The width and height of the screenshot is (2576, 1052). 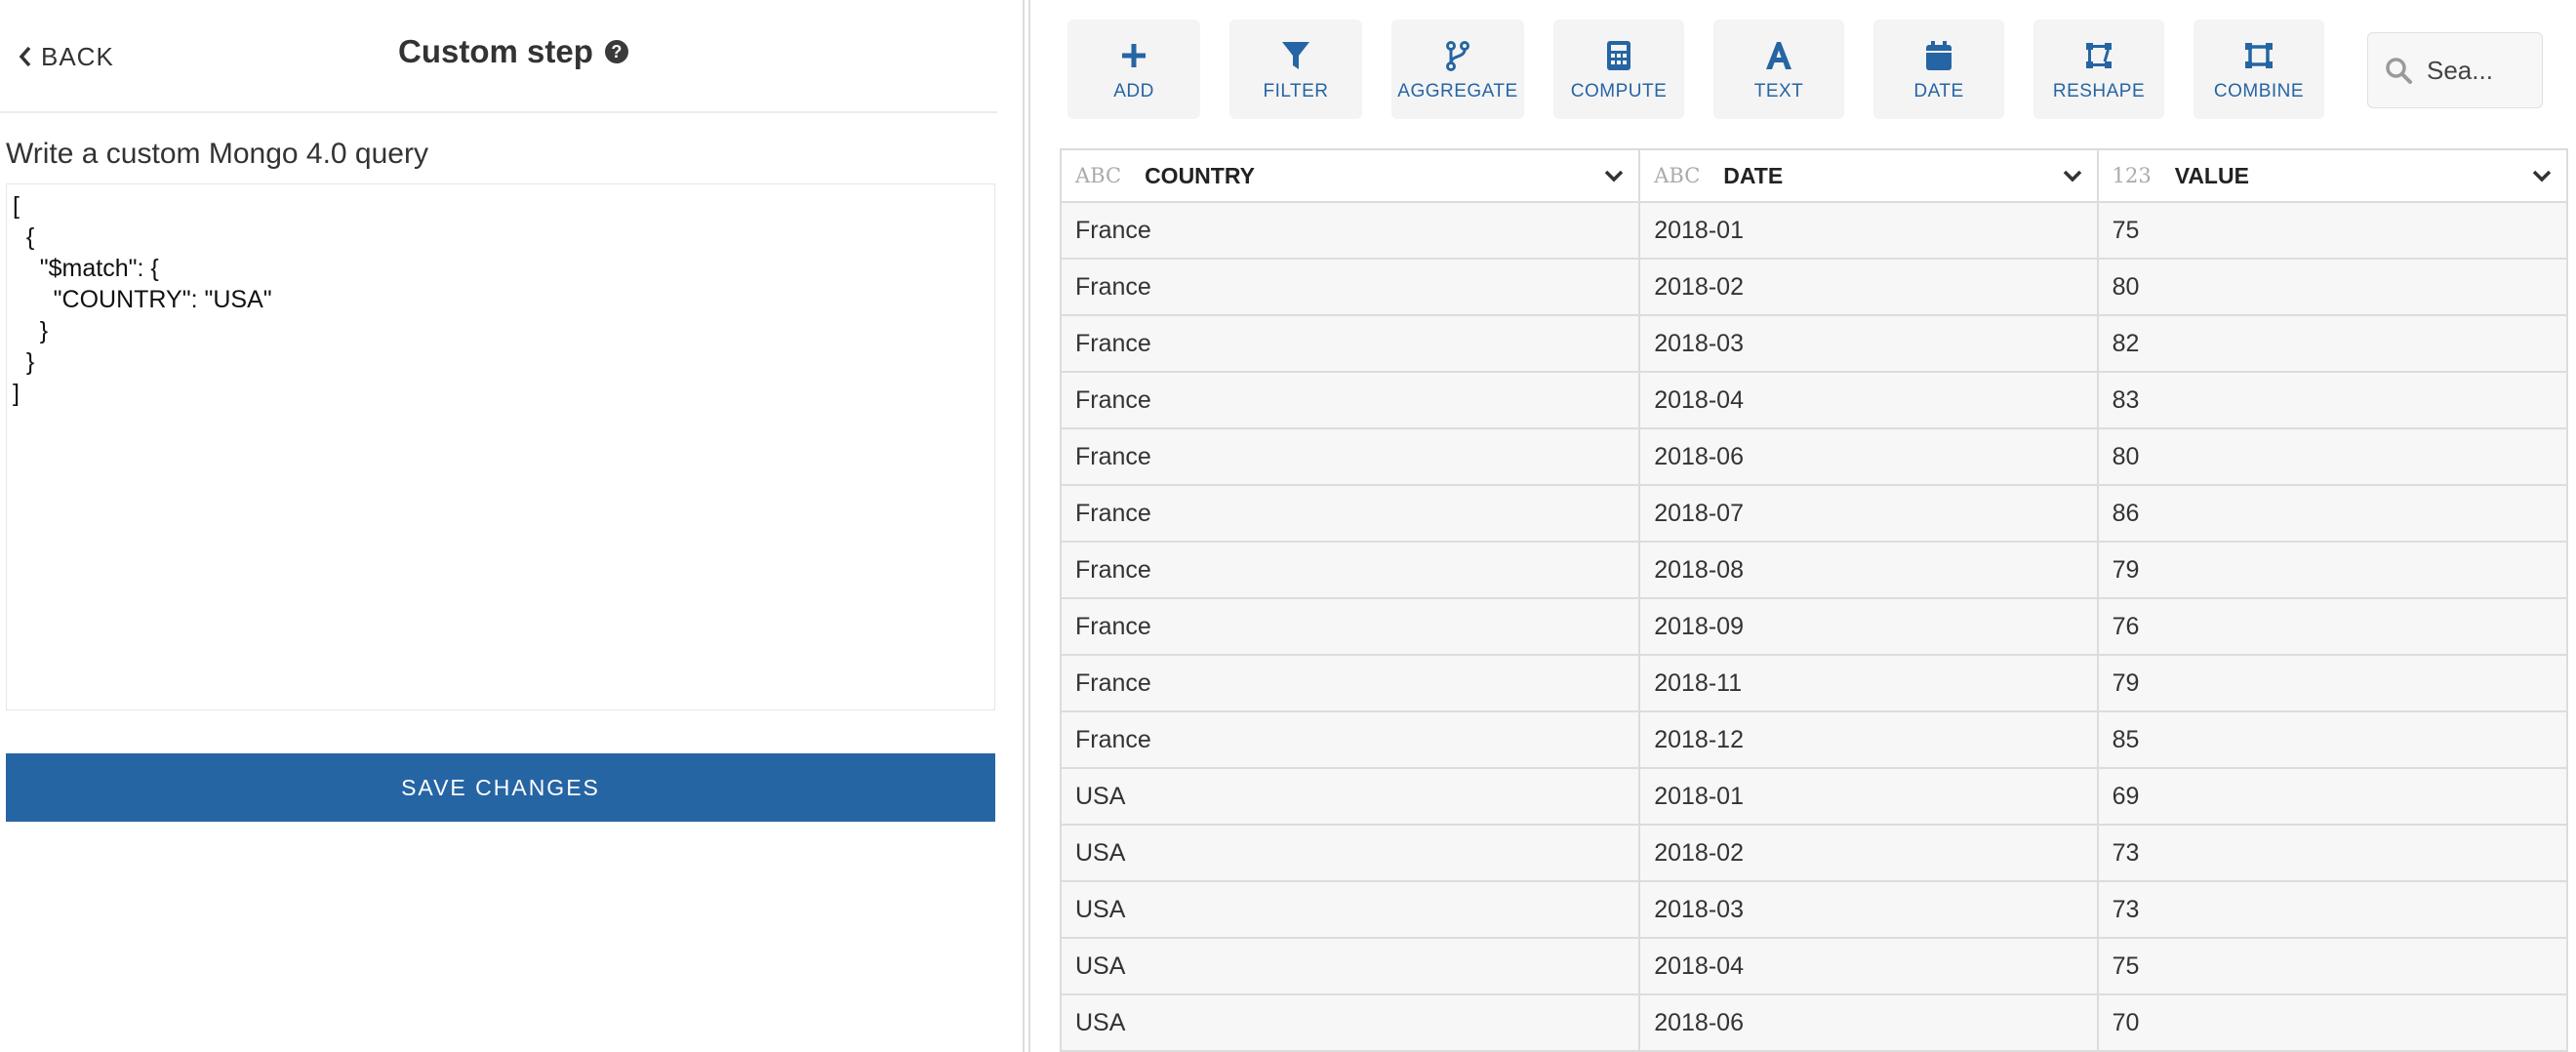 I want to click on combine-label: COMBINE, so click(x=2259, y=91).